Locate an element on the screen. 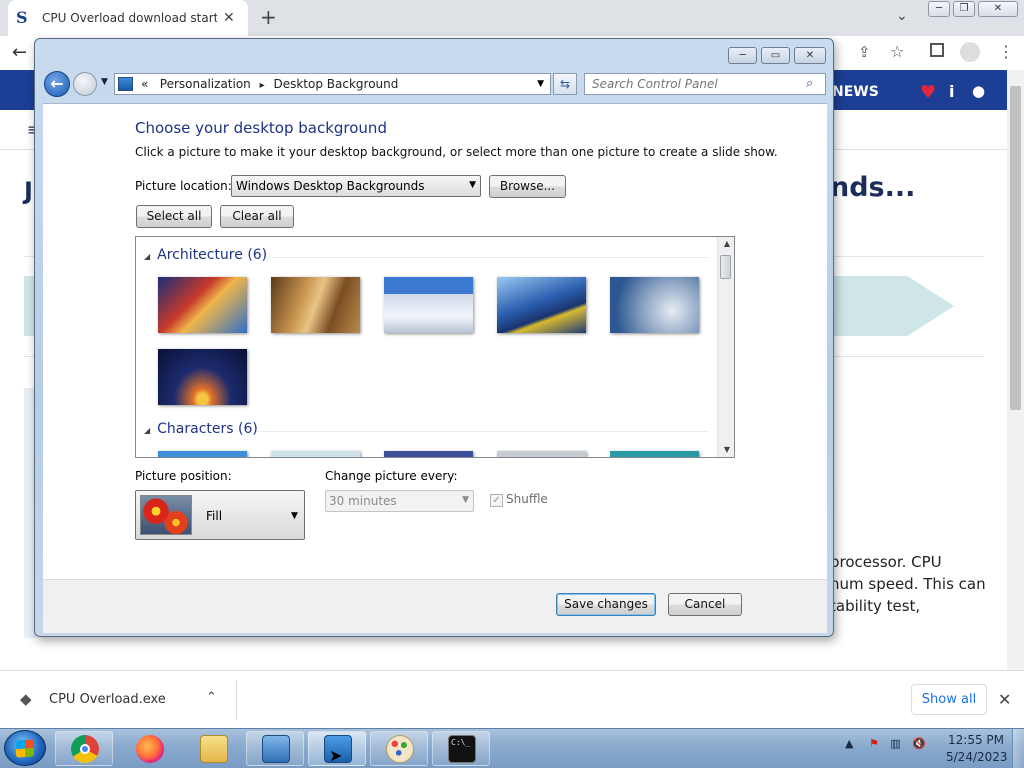 This screenshot has width=1024, height=768. dropdown-arrow-icon: ▼ is located at coordinates (472, 185).